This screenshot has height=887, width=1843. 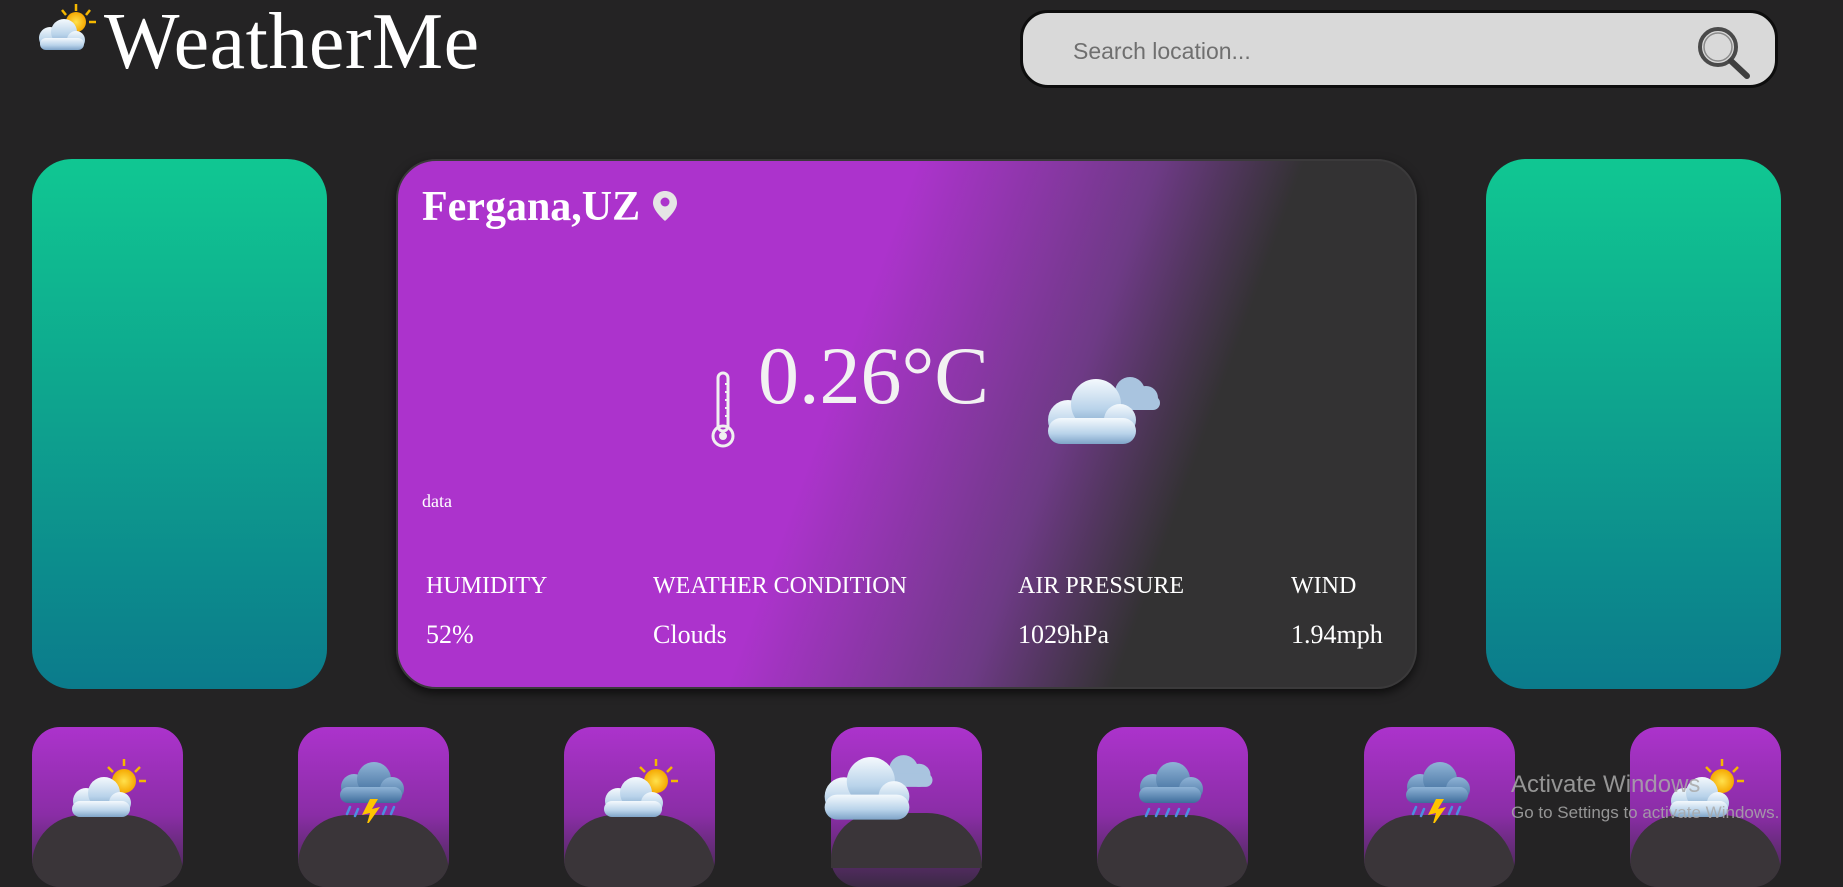 I want to click on pressure-label: AIR PRESSURE, so click(x=1101, y=586).